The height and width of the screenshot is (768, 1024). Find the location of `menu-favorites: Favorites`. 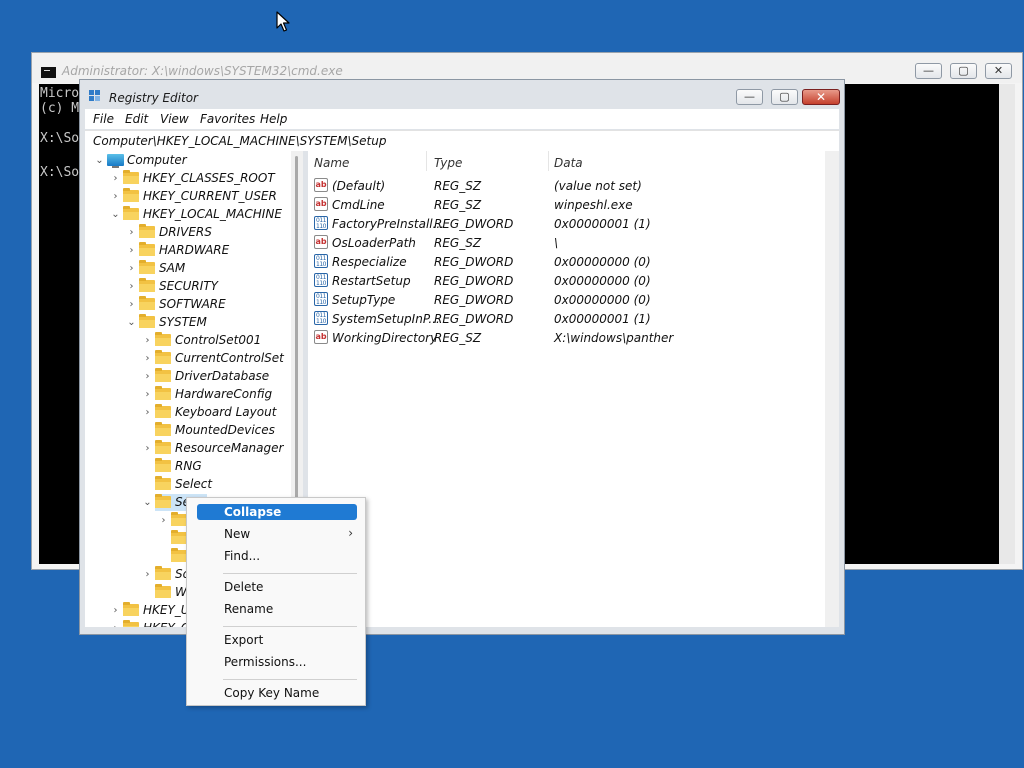

menu-favorites: Favorites is located at coordinates (227, 119).